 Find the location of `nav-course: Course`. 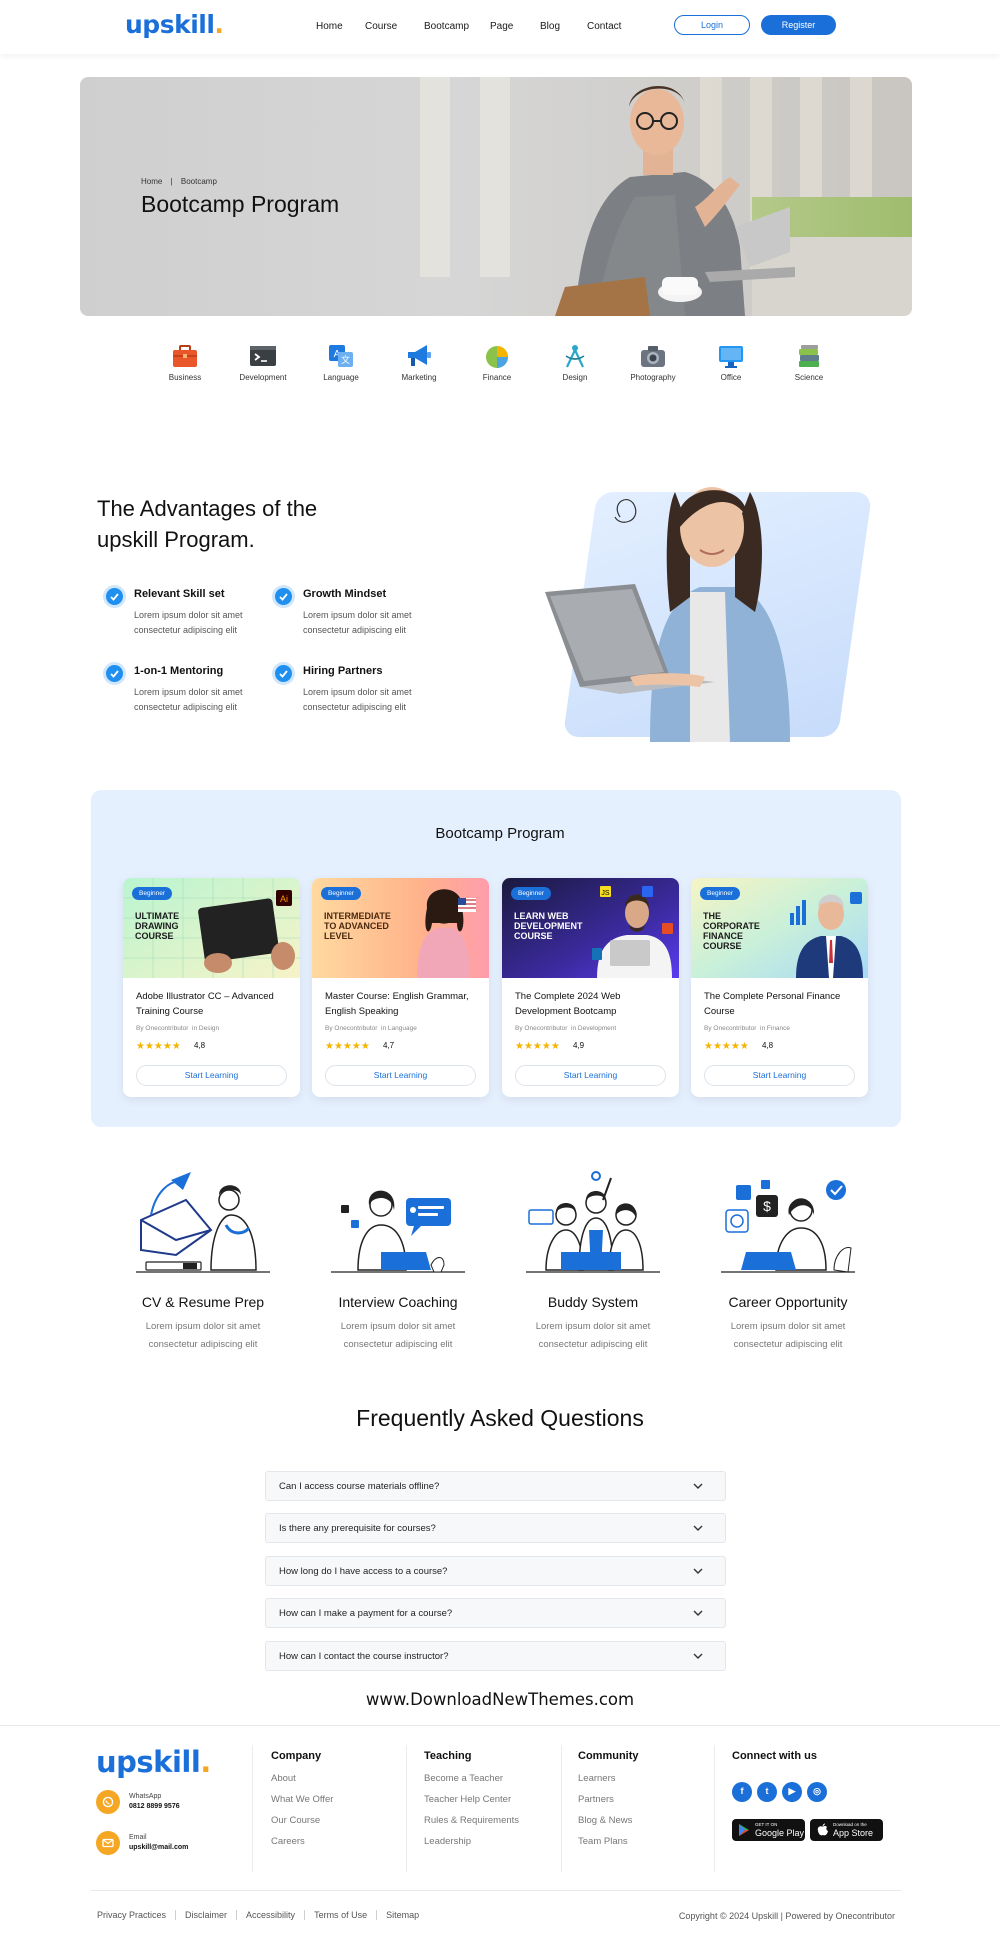

nav-course: Course is located at coordinates (381, 26).